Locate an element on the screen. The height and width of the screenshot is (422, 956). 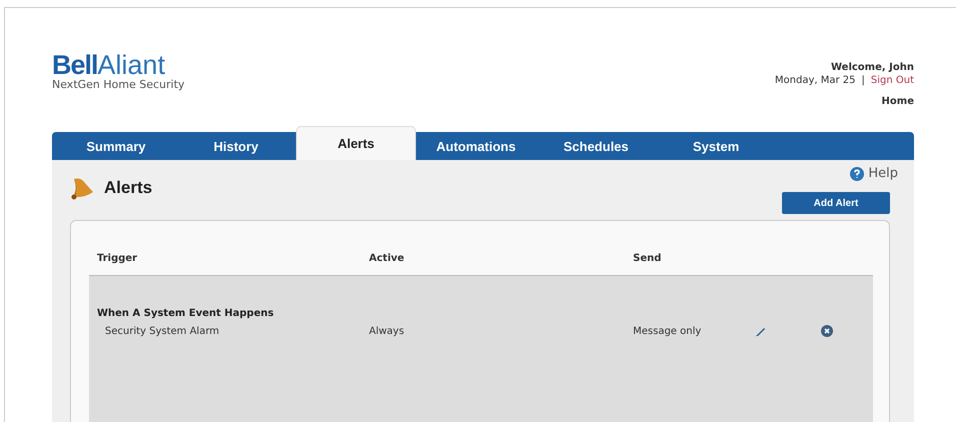
nav-tab: Summary is located at coordinates (116, 146).